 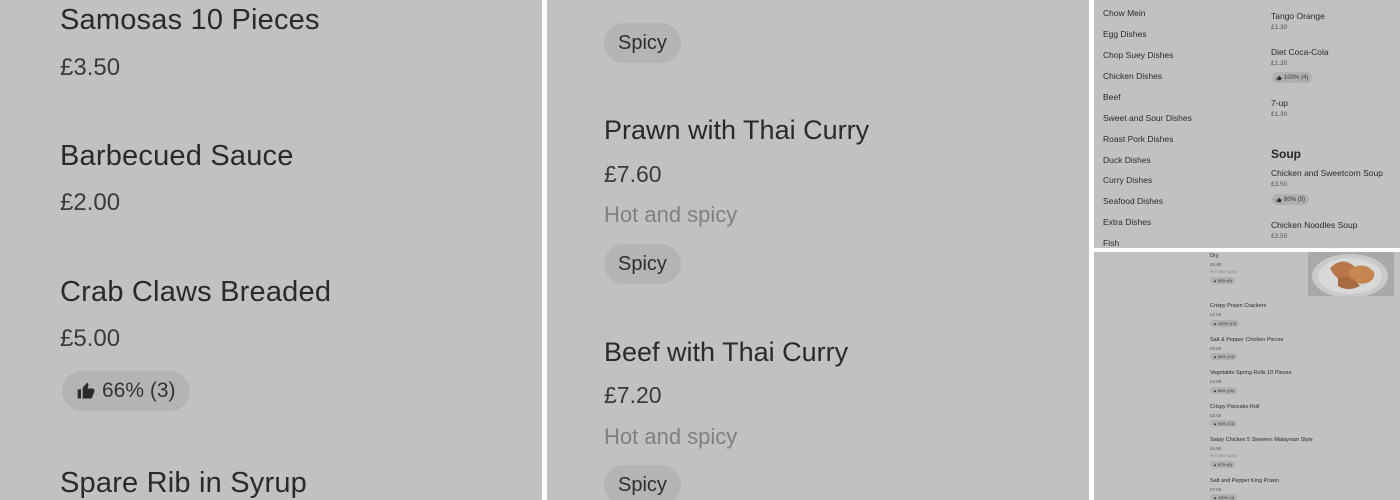 I want to click on rating-badge: 80% (5), so click(x=1291, y=199).